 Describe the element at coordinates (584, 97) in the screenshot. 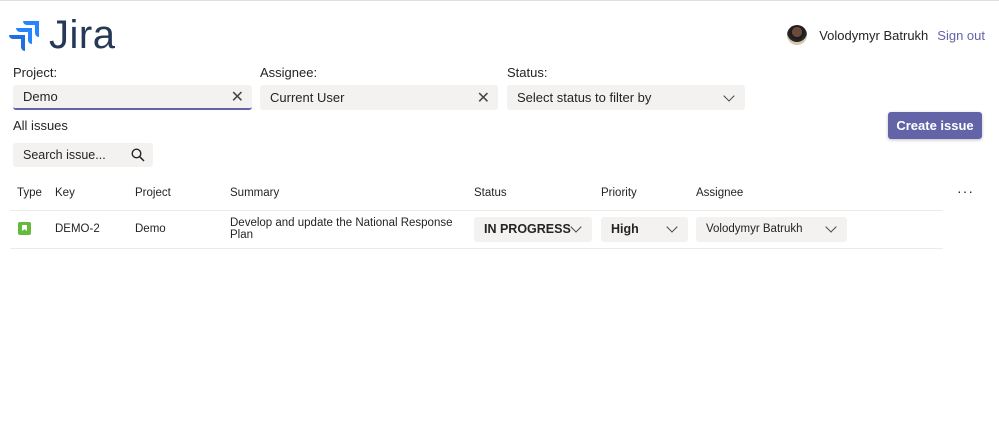

I see `status-placeholder: Select status to filter by` at that location.